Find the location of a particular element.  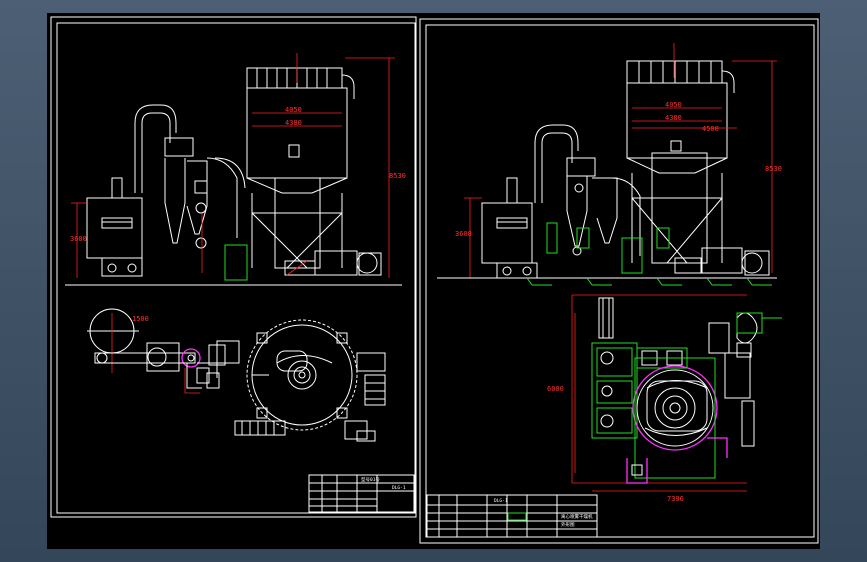

dim-4380: 4380 is located at coordinates (293, 123).